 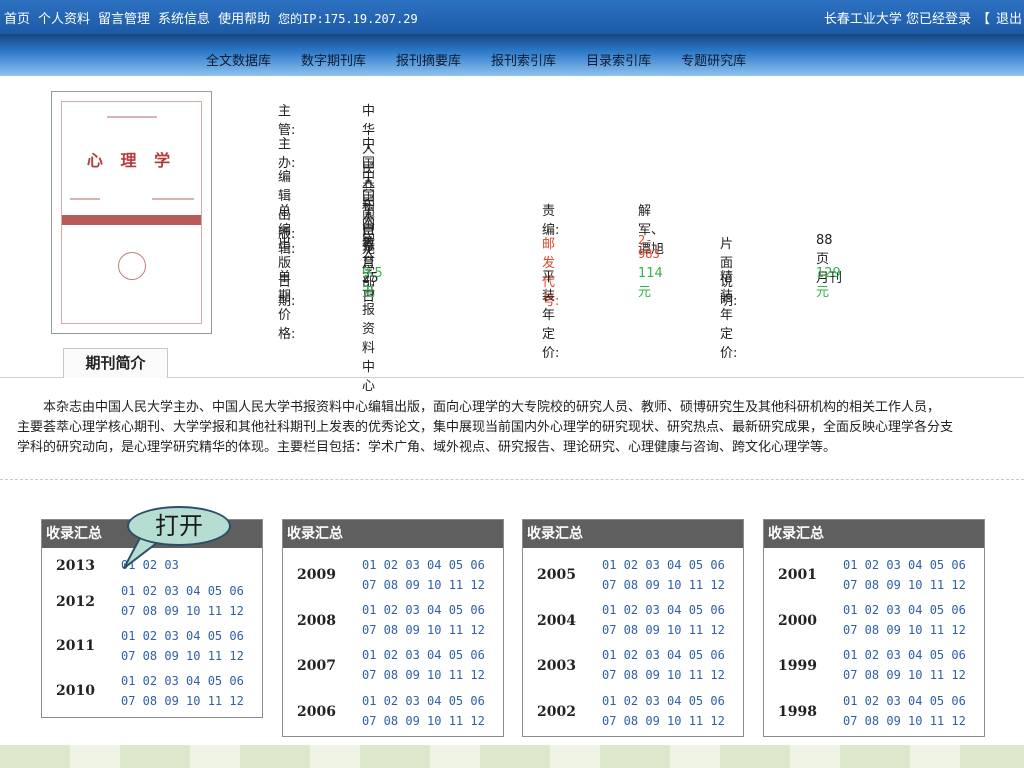 I want to click on ip-address: 您的IP:175.19.207.29, so click(x=348, y=19).